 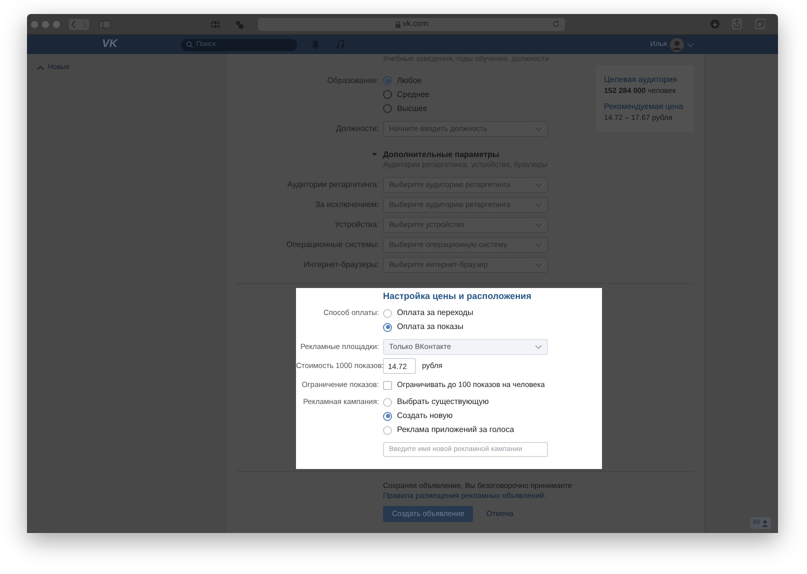 I want to click on radio-label: Реклама приложений за голоса, so click(x=455, y=430).